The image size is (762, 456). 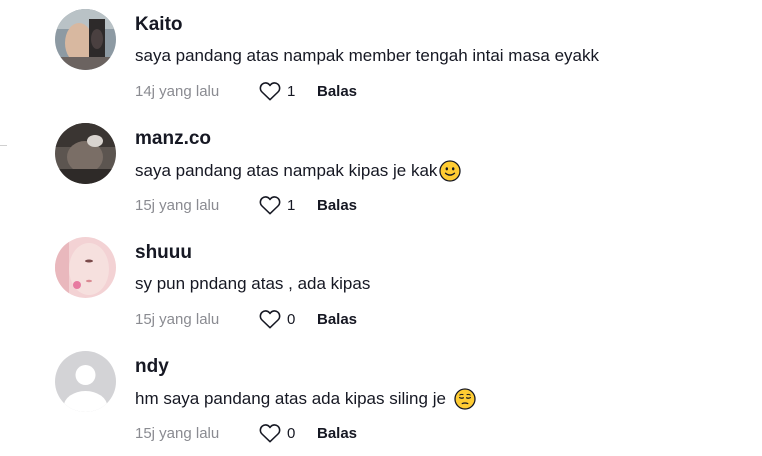 I want to click on comment-text: hm saya pandang atas ada kipas siling je, so click(x=305, y=399).